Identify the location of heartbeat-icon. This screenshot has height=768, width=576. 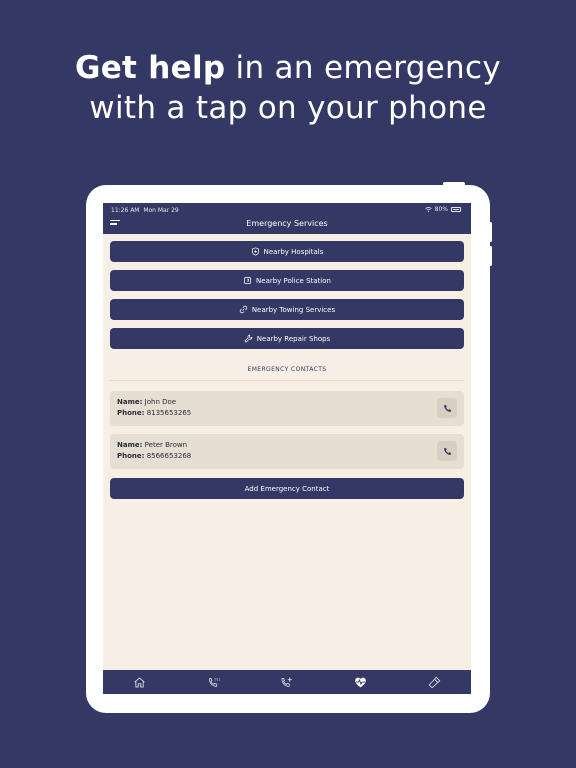
(360, 682).